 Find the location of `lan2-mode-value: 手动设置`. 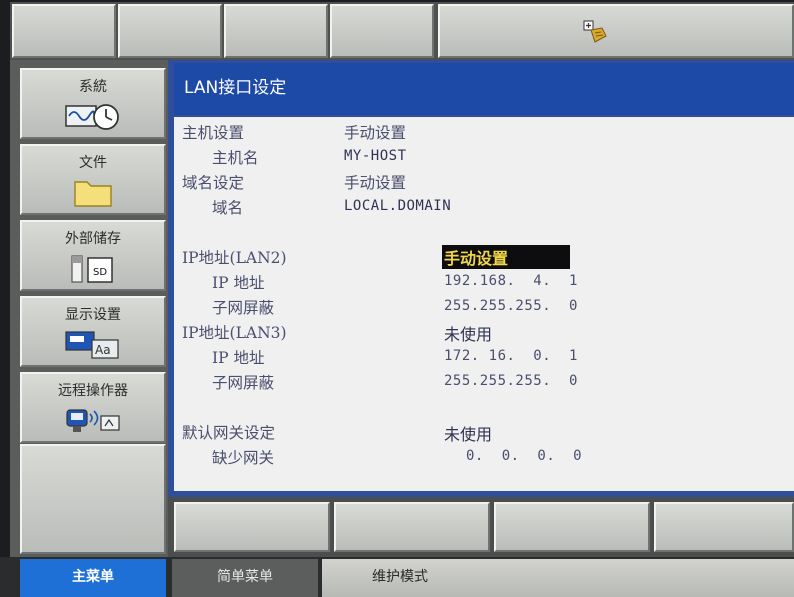

lan2-mode-value: 手动设置 is located at coordinates (506, 257).